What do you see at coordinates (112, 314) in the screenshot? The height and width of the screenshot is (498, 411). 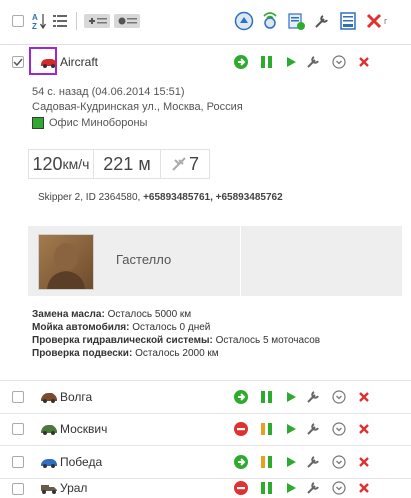 I see `maintenance-item: Замена масла: Осталось 5000 км` at bounding box center [112, 314].